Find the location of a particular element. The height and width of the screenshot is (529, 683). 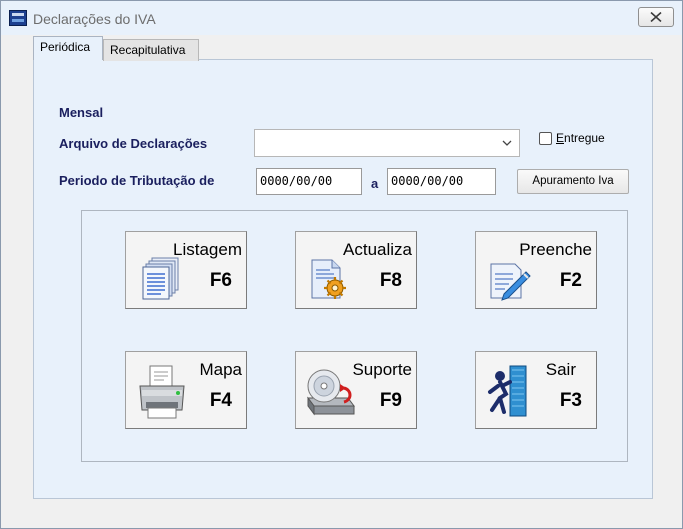

listagem-button: Listagem F6 is located at coordinates (186, 270).